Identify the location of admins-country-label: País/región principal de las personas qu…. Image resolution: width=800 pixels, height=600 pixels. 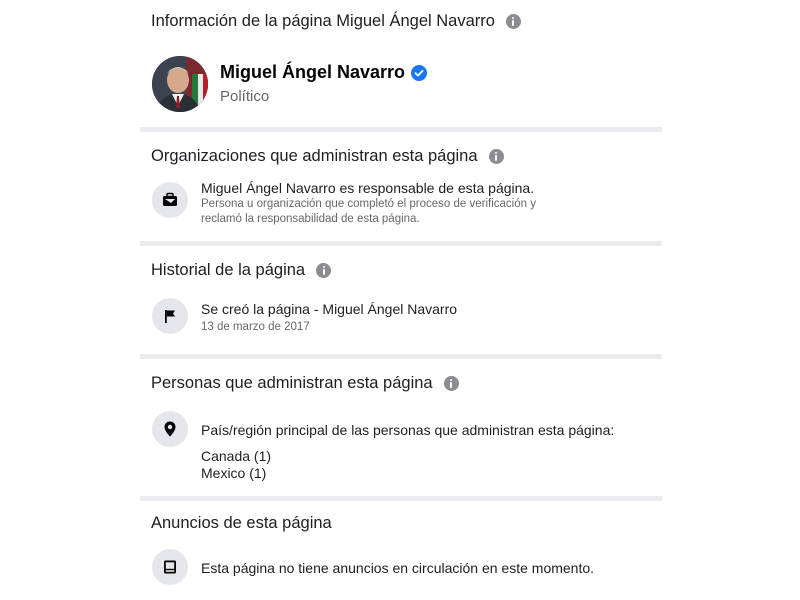
(408, 430).